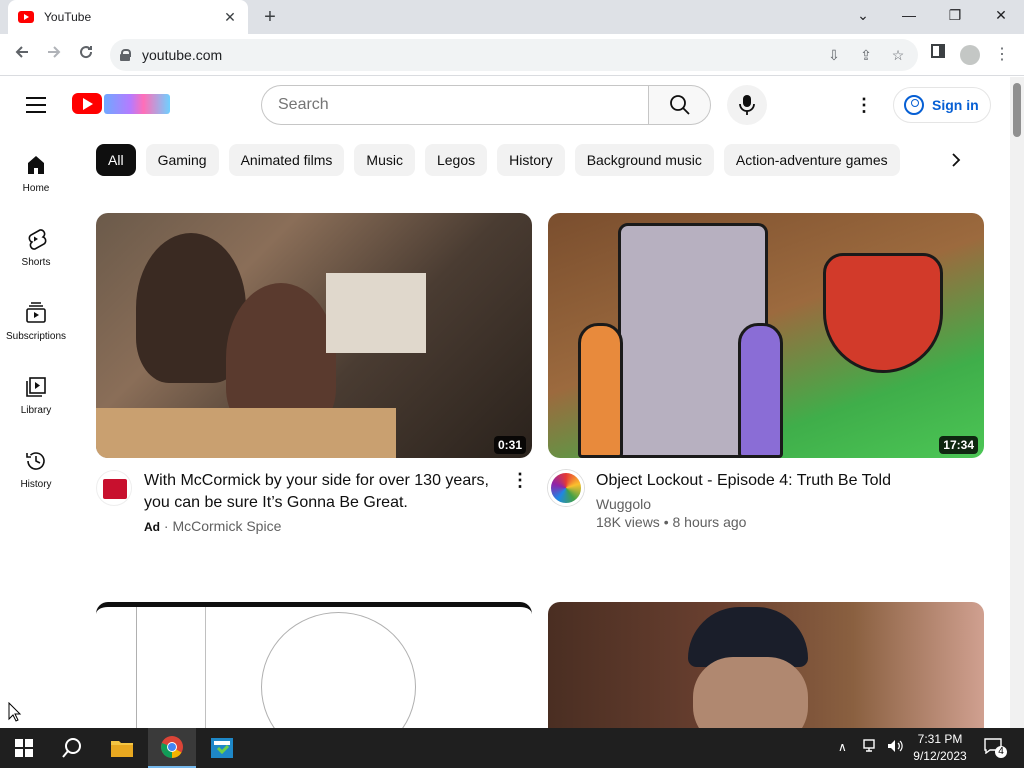 This screenshot has width=1024, height=768. Describe the element at coordinates (36, 392) in the screenshot. I see `sidebar-item-library: Library` at that location.